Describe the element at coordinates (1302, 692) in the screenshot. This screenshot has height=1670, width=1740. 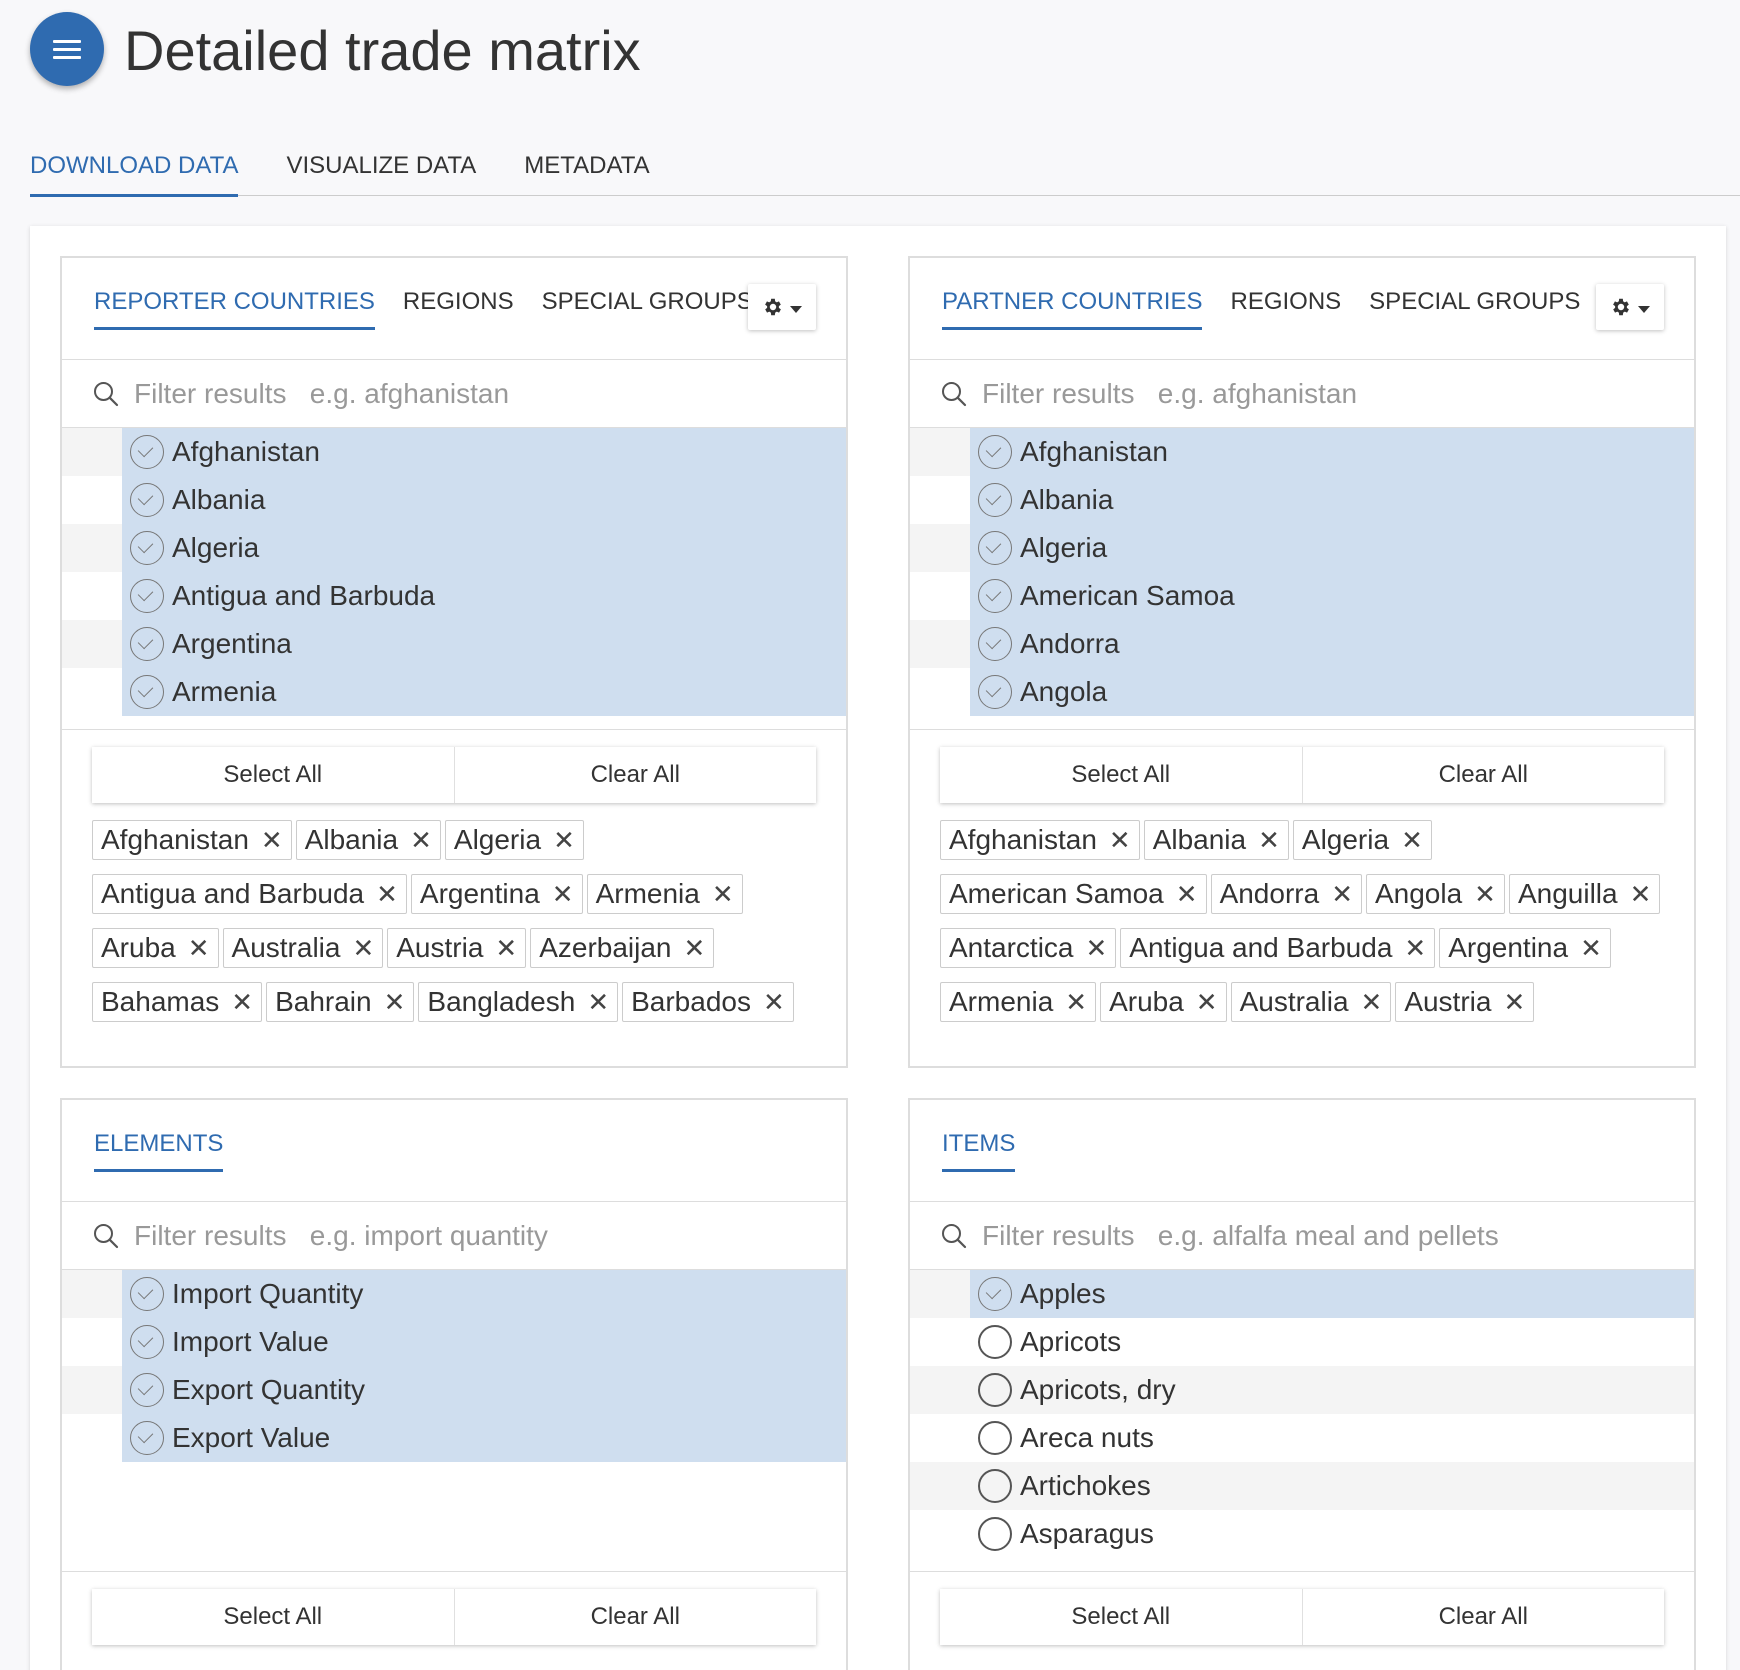
I see `list-item: Angola` at that location.